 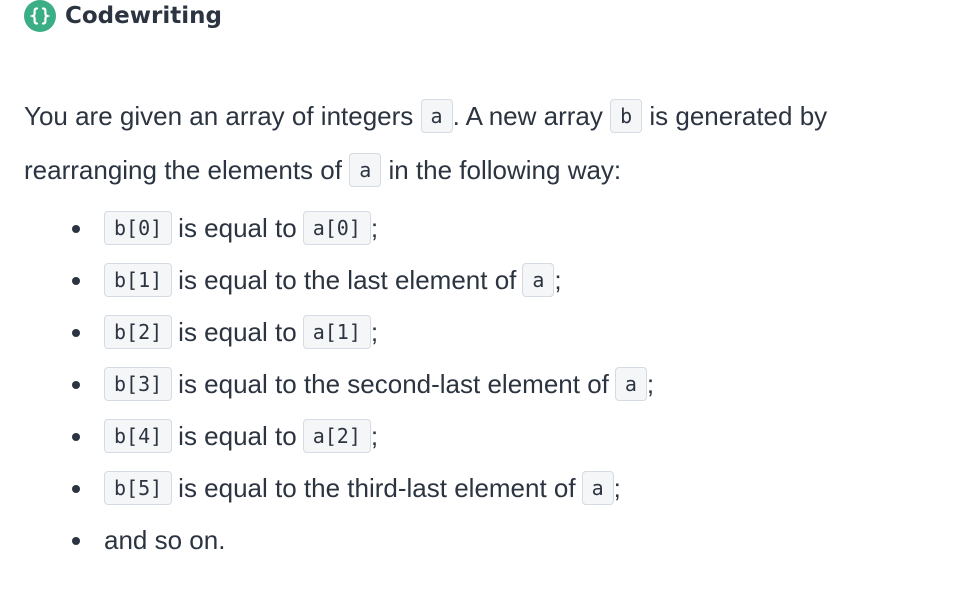 I want to click on intro-text: in the following way:, so click(x=501, y=170).